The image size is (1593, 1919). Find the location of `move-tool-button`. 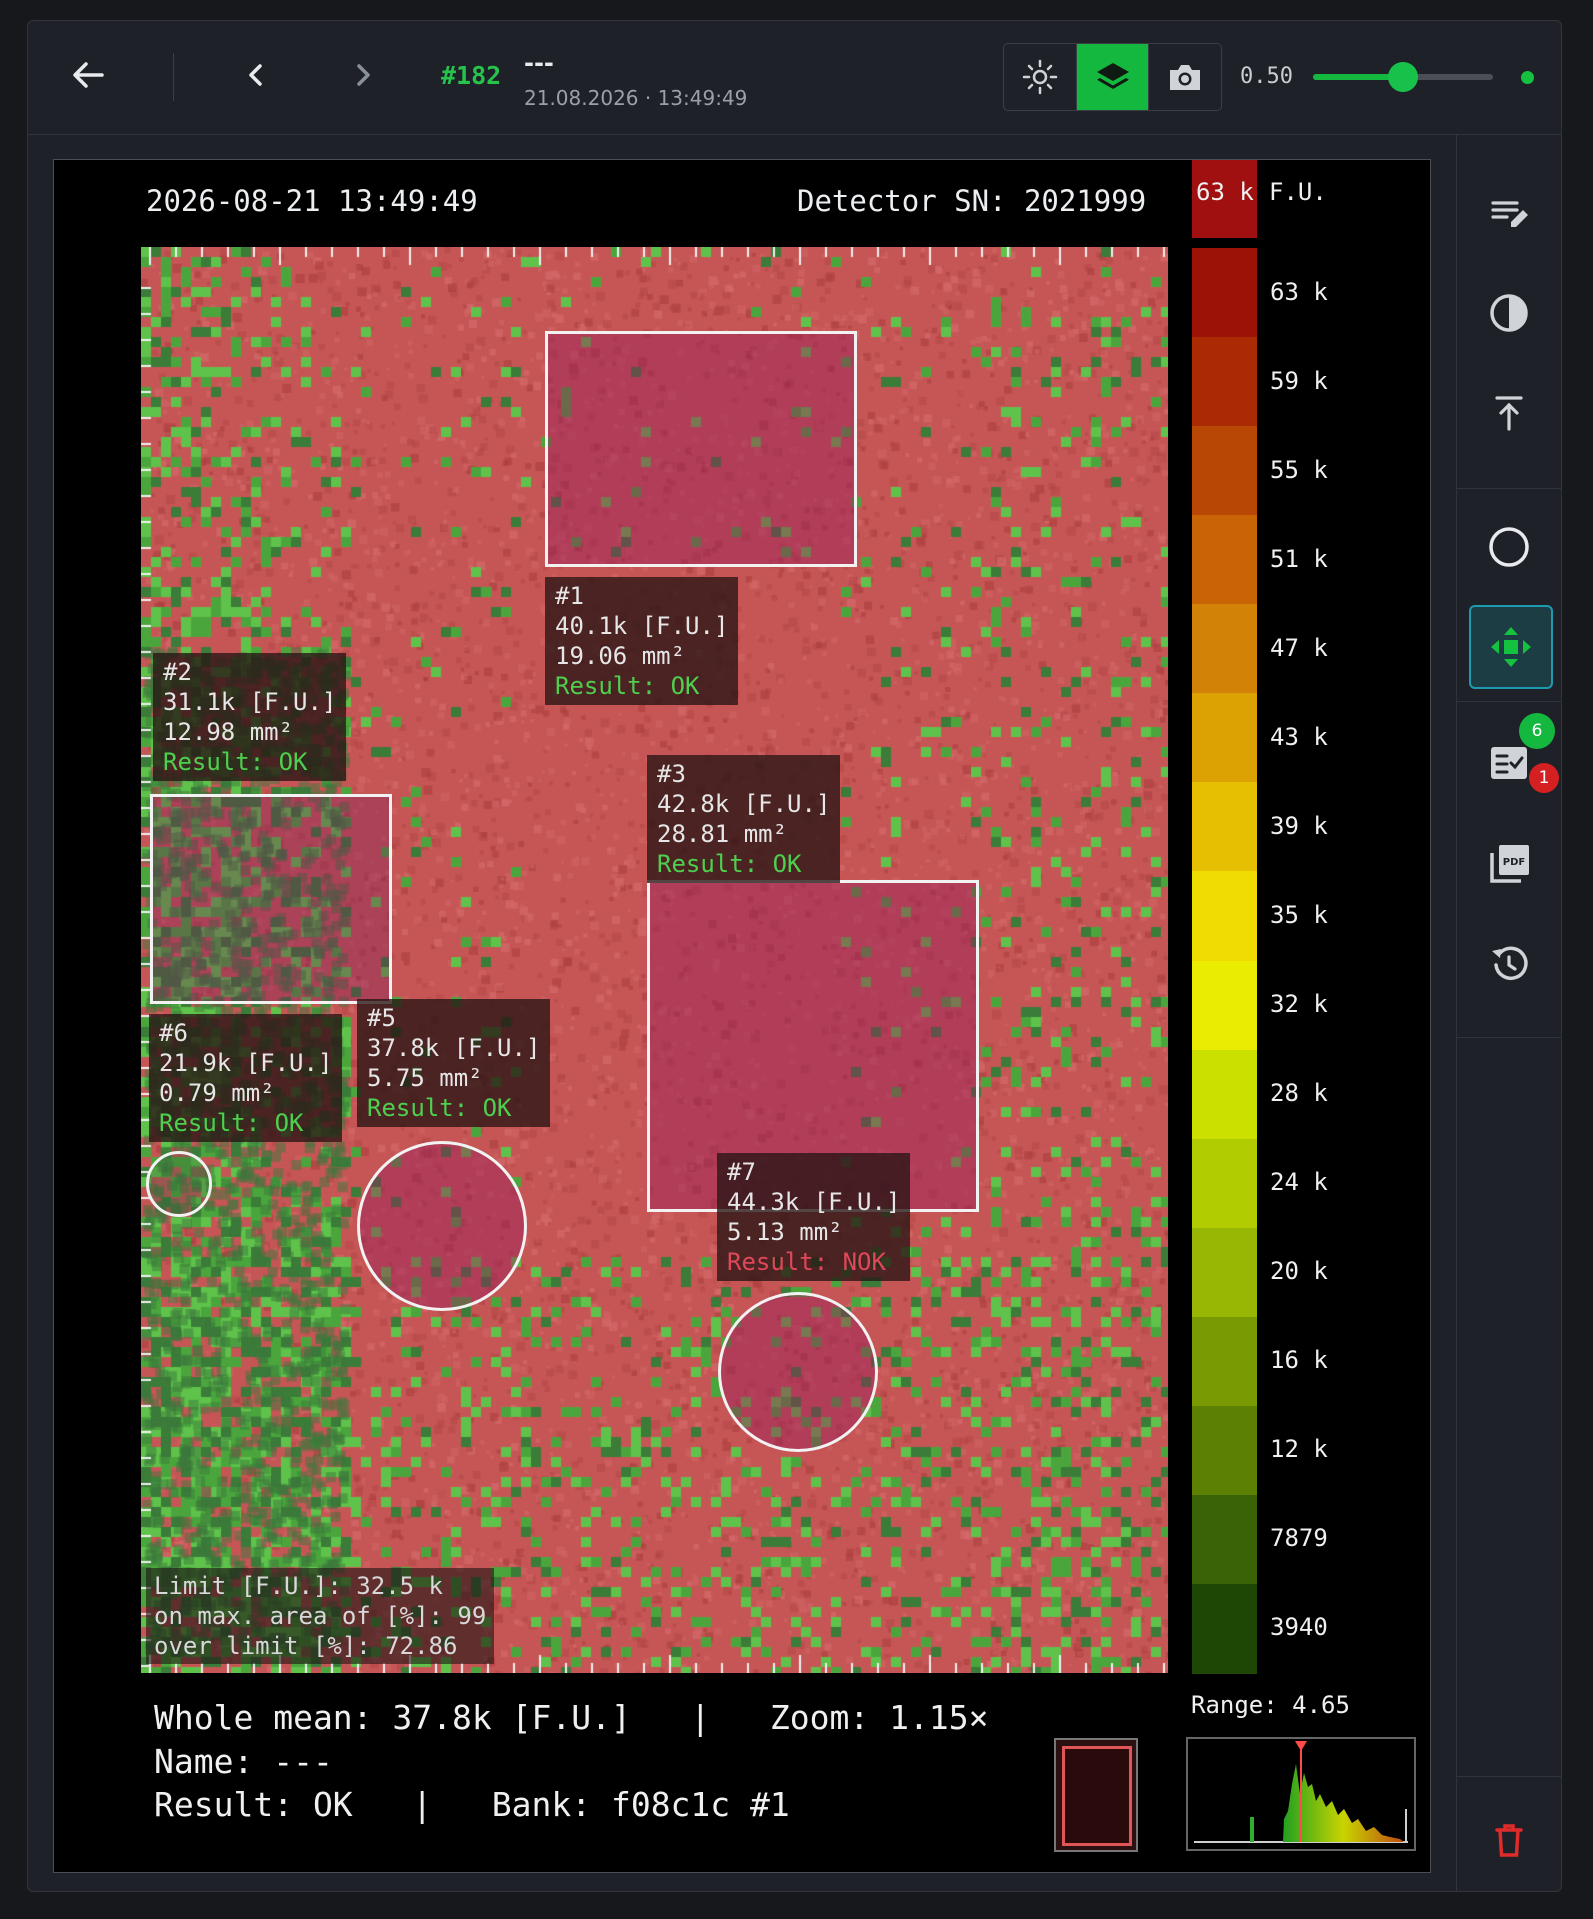

move-tool-button is located at coordinates (1511, 647).